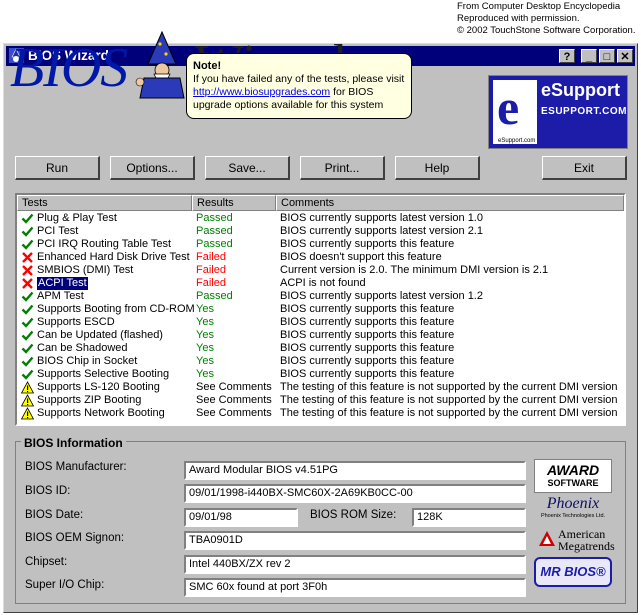 The image size is (641, 615). I want to click on svg-text: e, so click(508, 107).